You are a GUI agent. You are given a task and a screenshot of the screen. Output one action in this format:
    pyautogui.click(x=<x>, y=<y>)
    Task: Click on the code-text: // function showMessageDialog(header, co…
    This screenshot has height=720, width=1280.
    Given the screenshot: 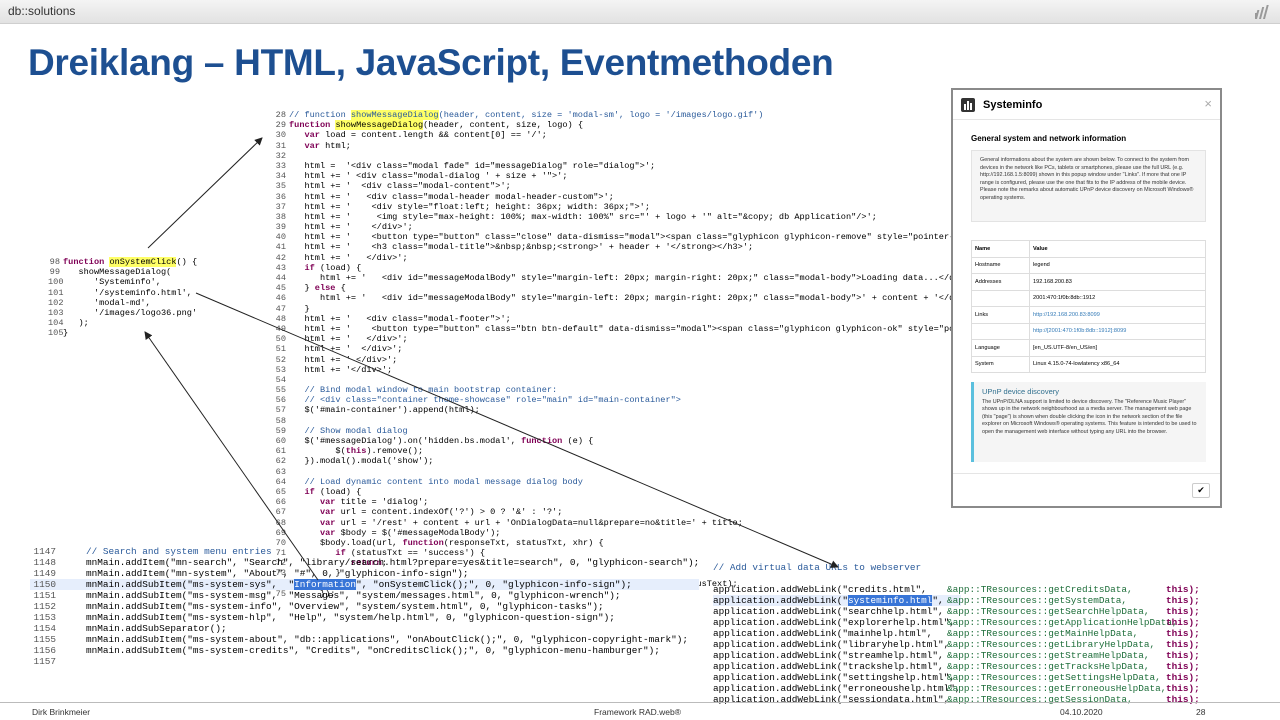 What is the action you would take?
    pyautogui.click(x=526, y=115)
    